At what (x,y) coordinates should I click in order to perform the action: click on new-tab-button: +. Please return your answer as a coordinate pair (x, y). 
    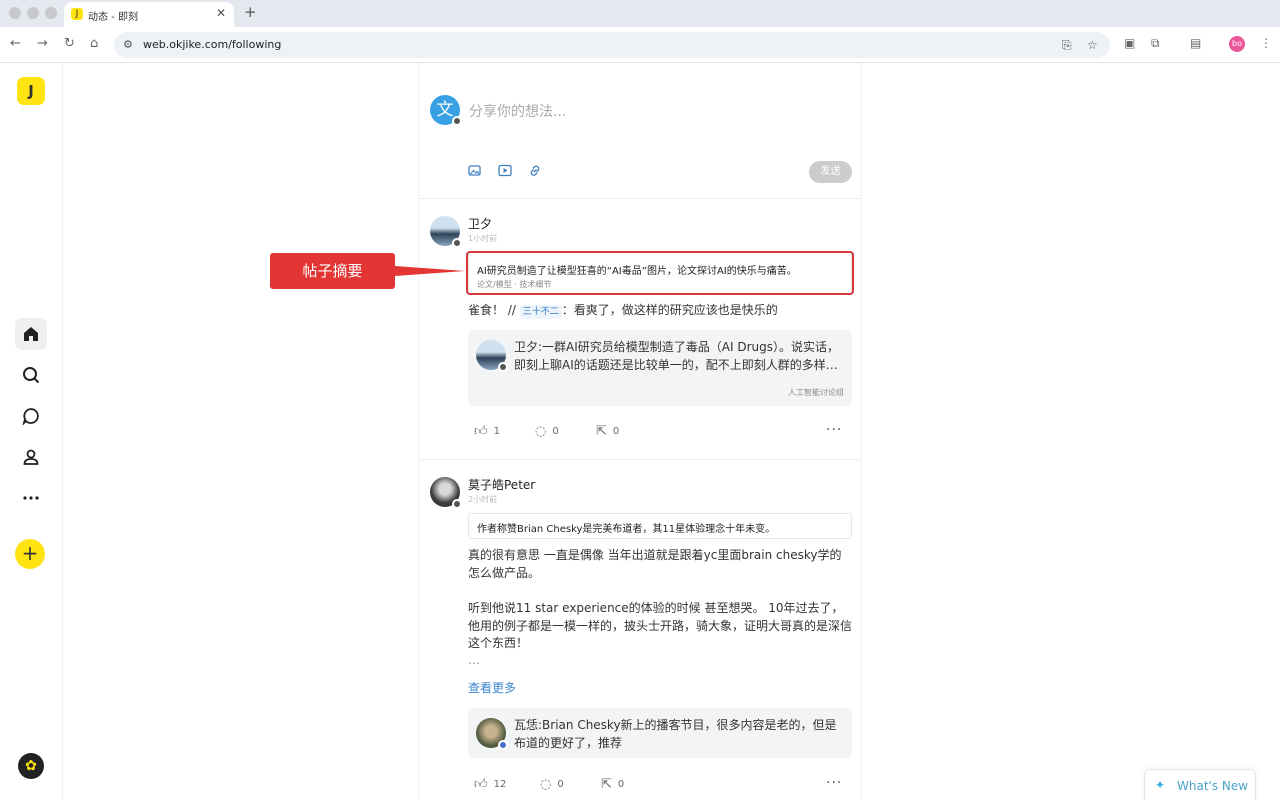
    Looking at the image, I should click on (250, 12).